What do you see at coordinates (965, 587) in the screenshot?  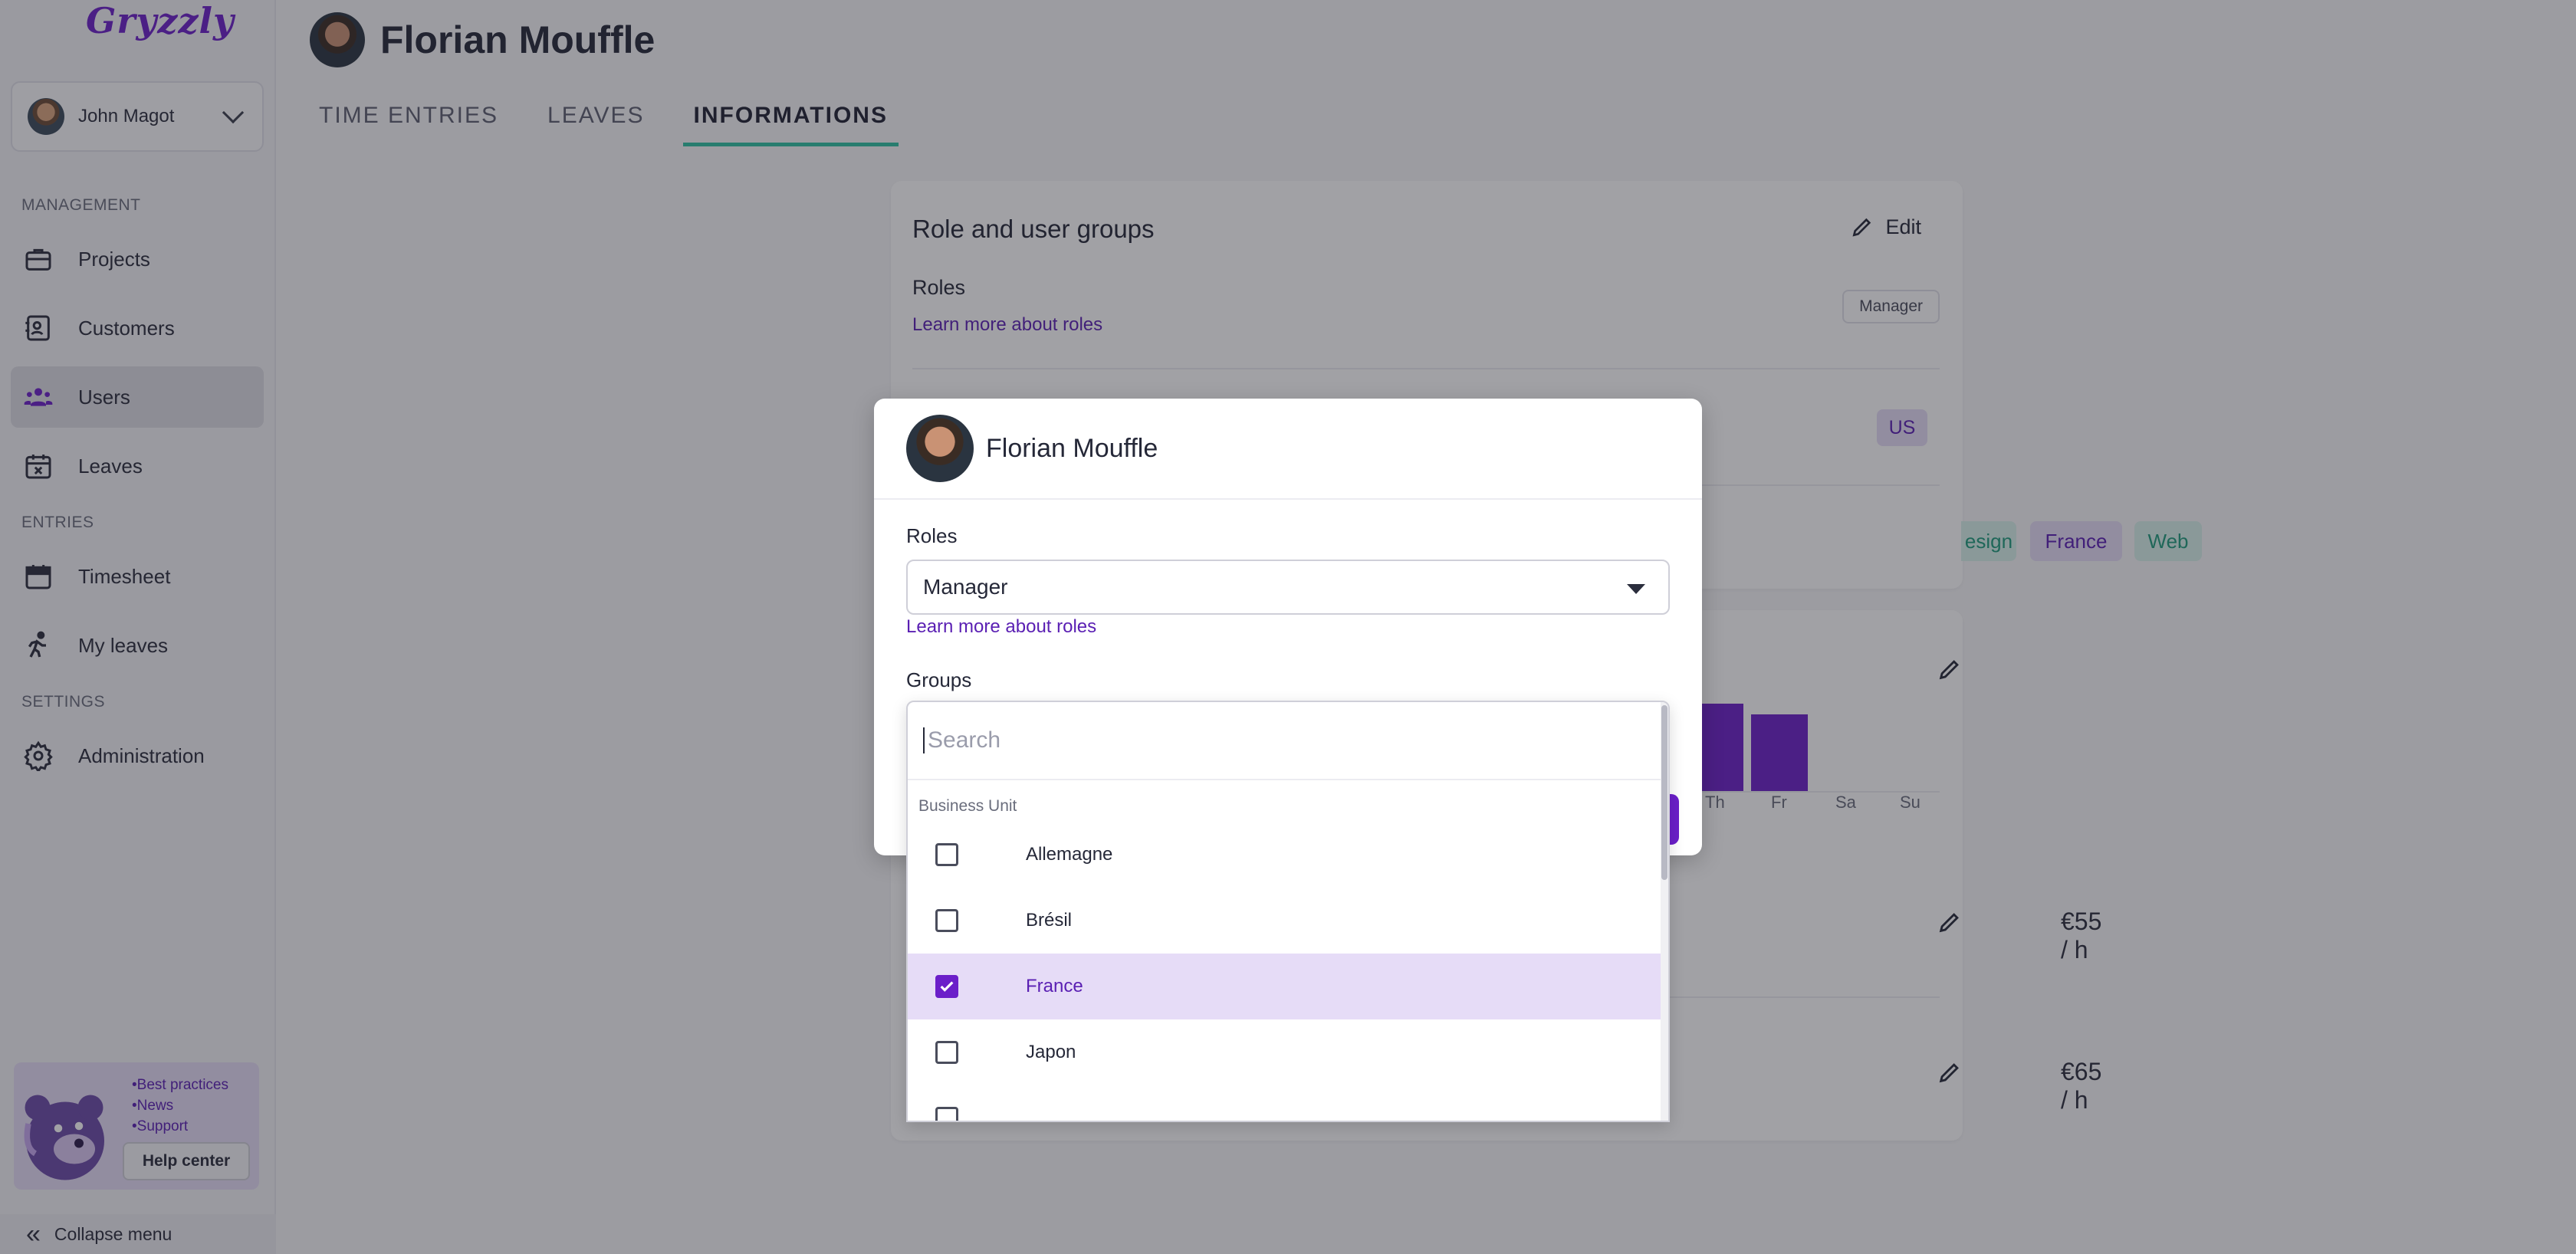 I see `role-select-value: Manager` at bounding box center [965, 587].